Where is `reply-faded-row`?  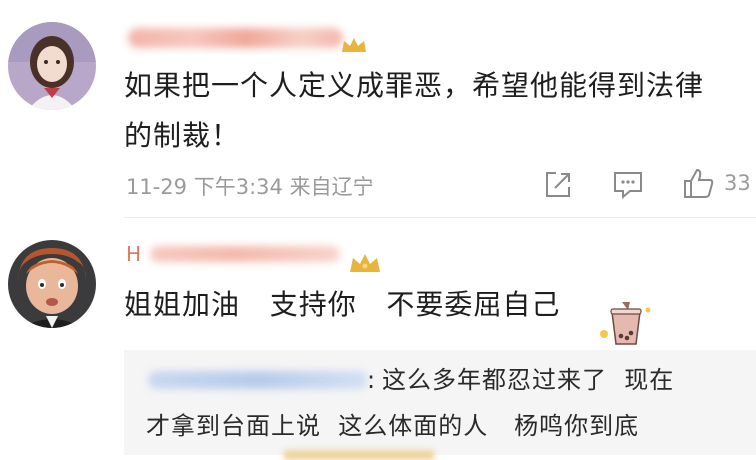
reply-faded-row is located at coordinates (359, 455).